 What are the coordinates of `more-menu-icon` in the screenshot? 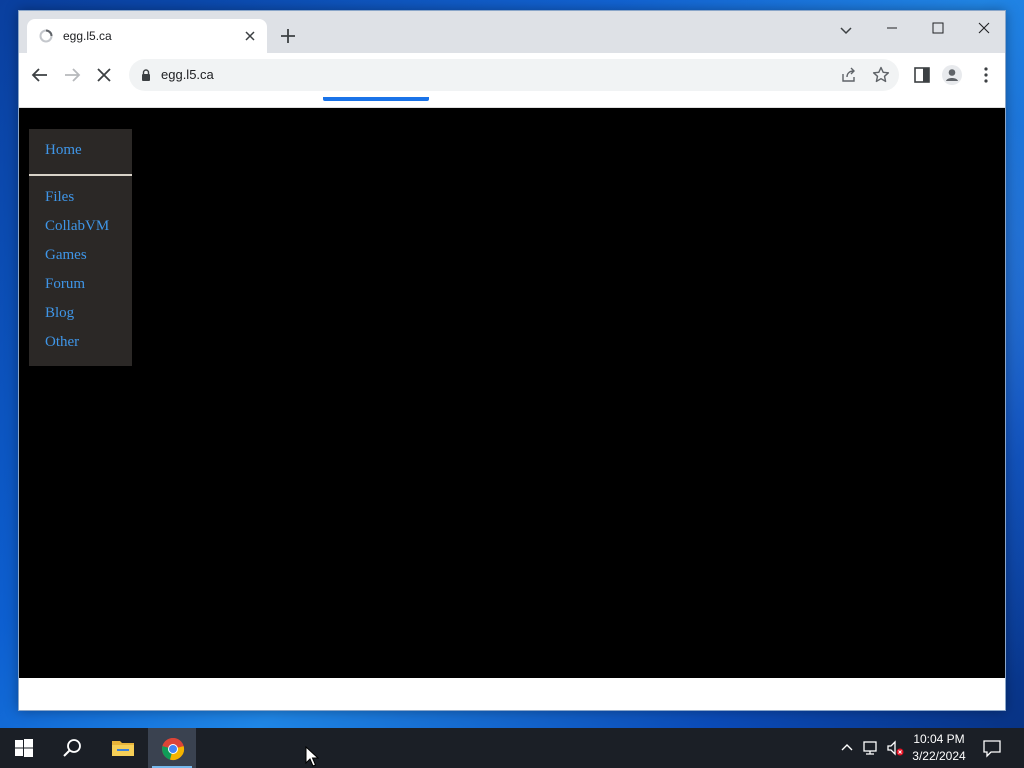 It's located at (986, 75).